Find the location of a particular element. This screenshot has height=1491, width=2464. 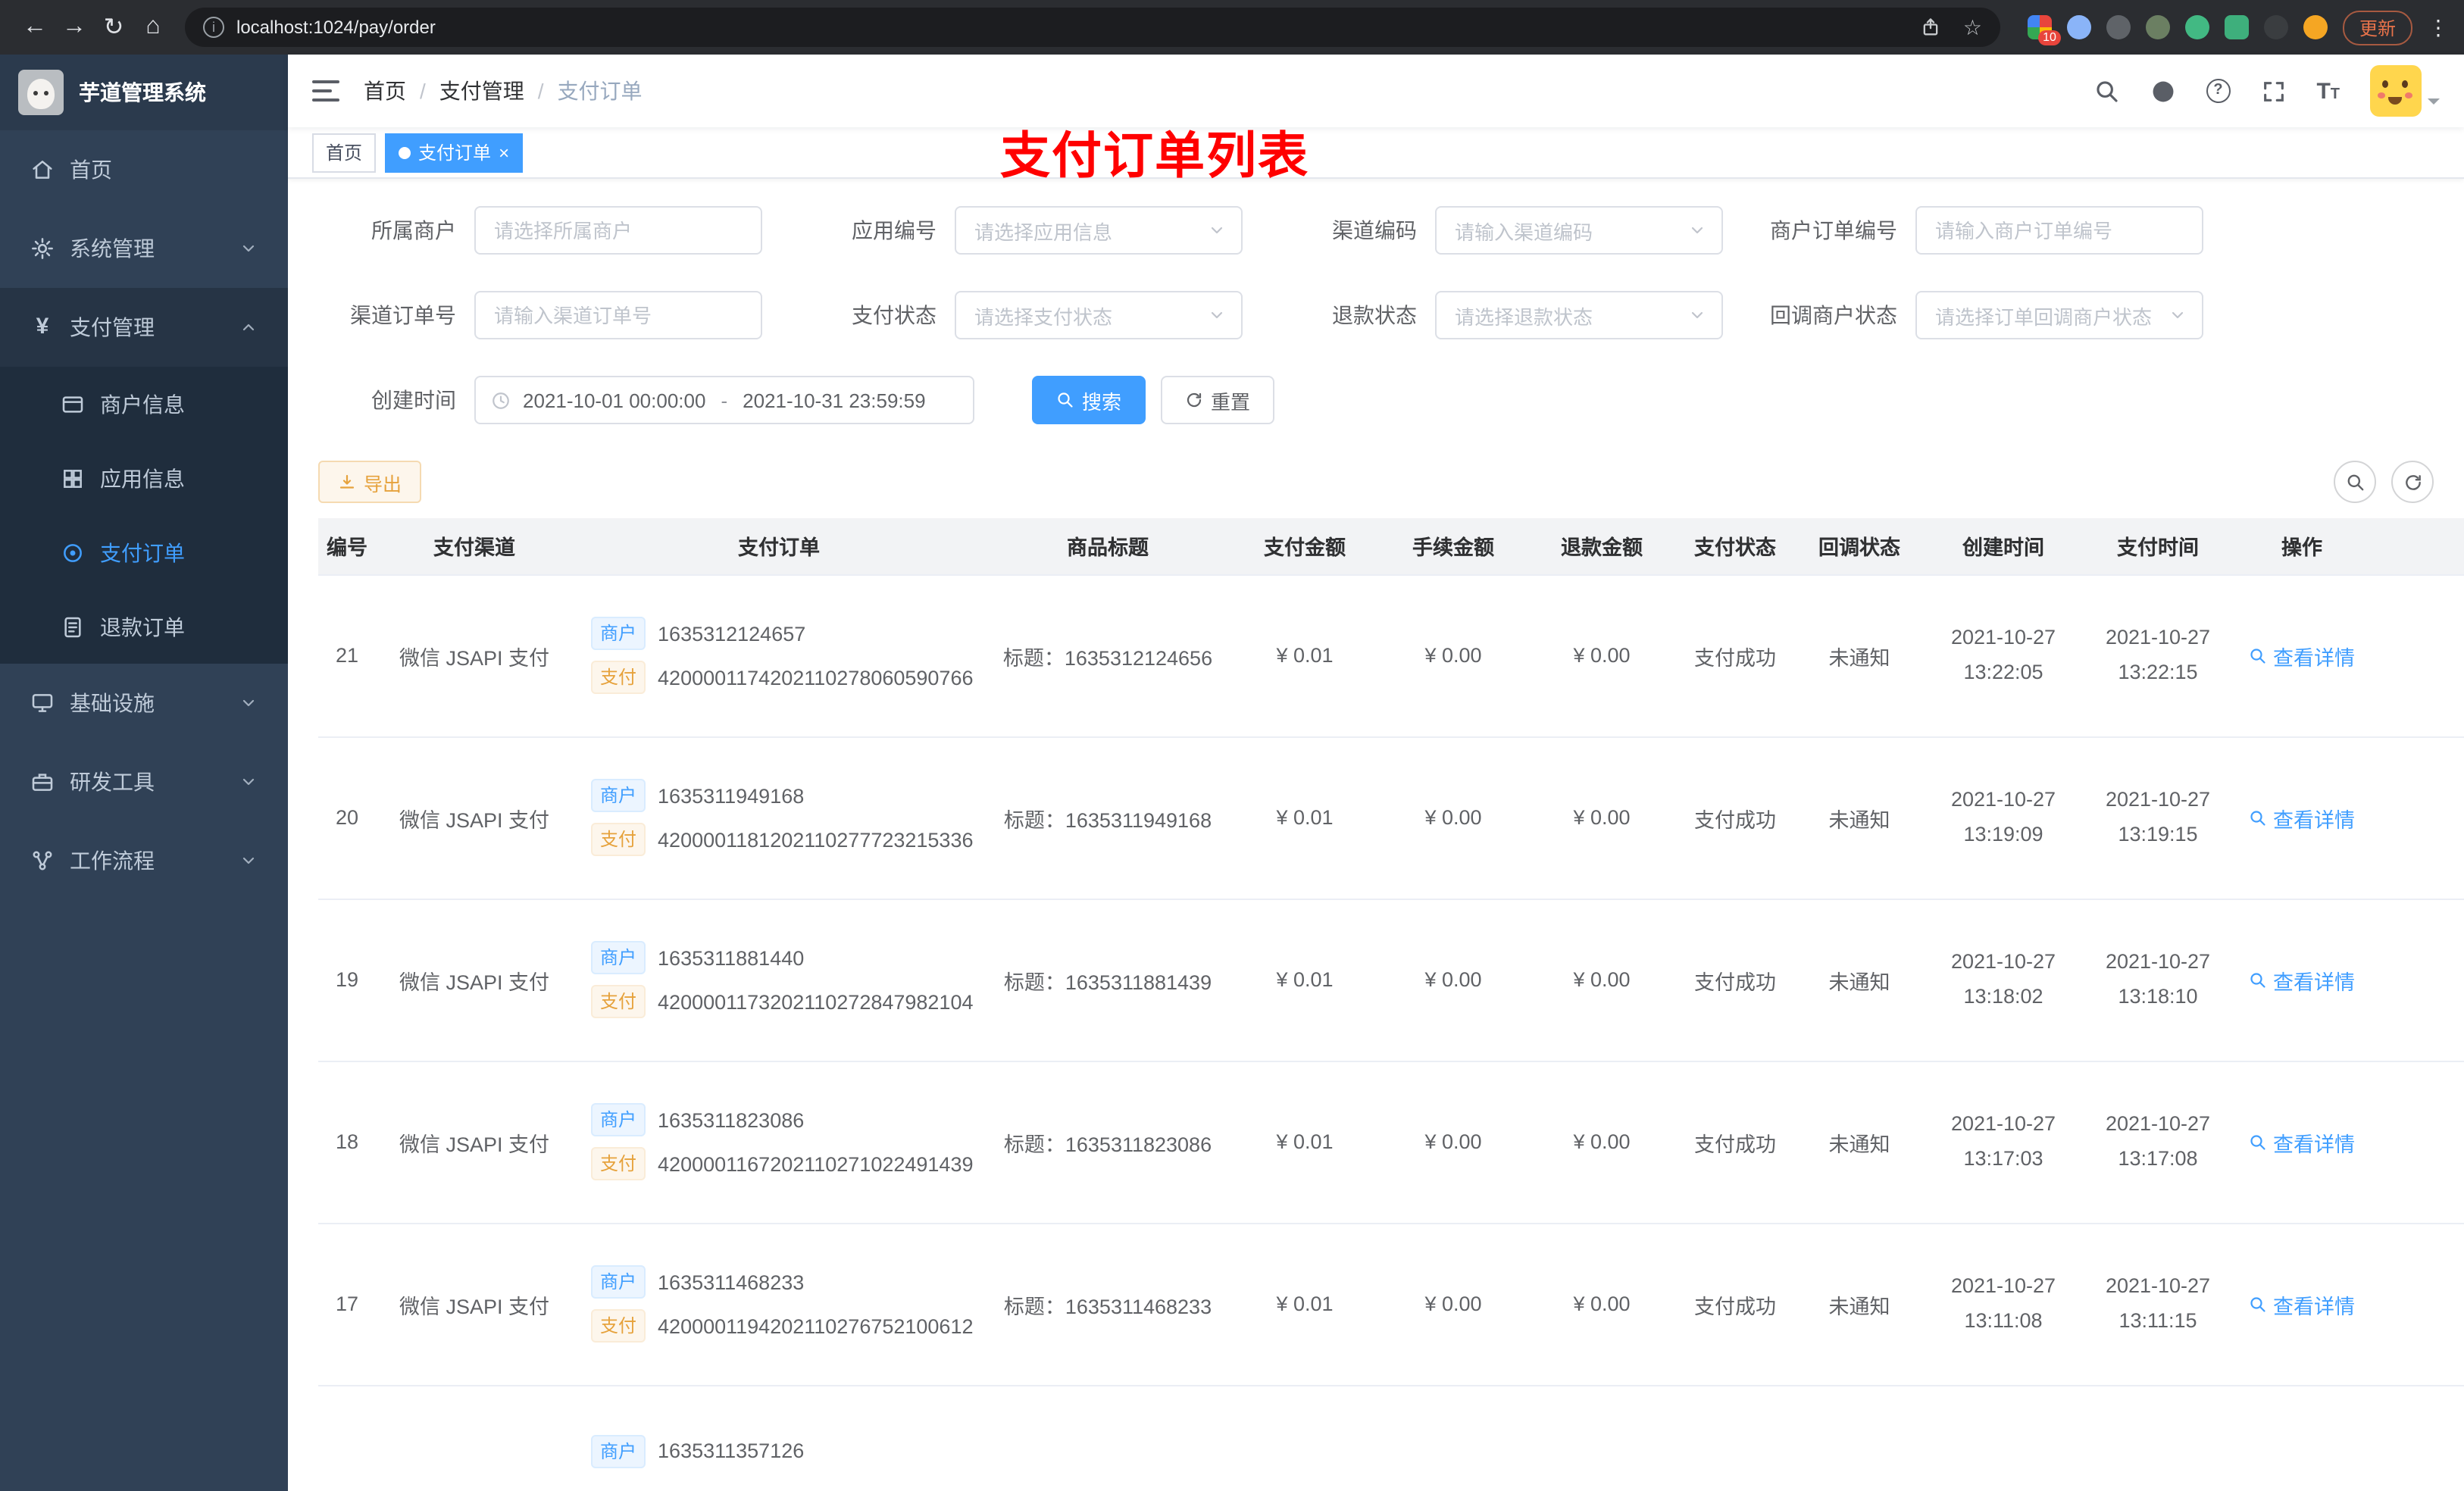

extension-icon: 10 is located at coordinates (2044, 30).